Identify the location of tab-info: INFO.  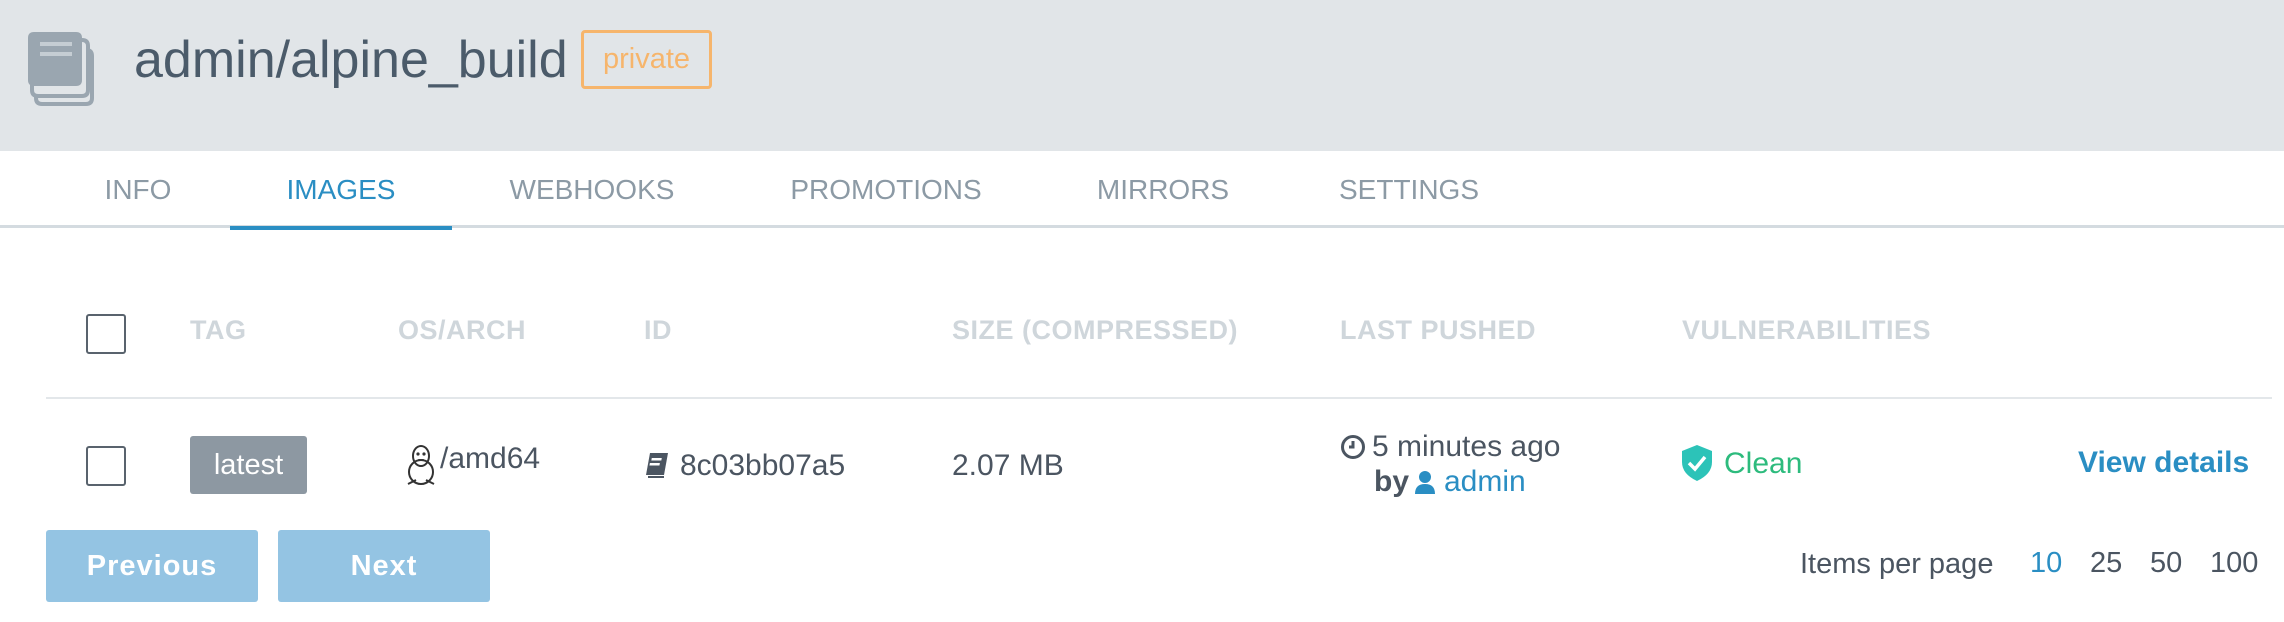
(138, 189).